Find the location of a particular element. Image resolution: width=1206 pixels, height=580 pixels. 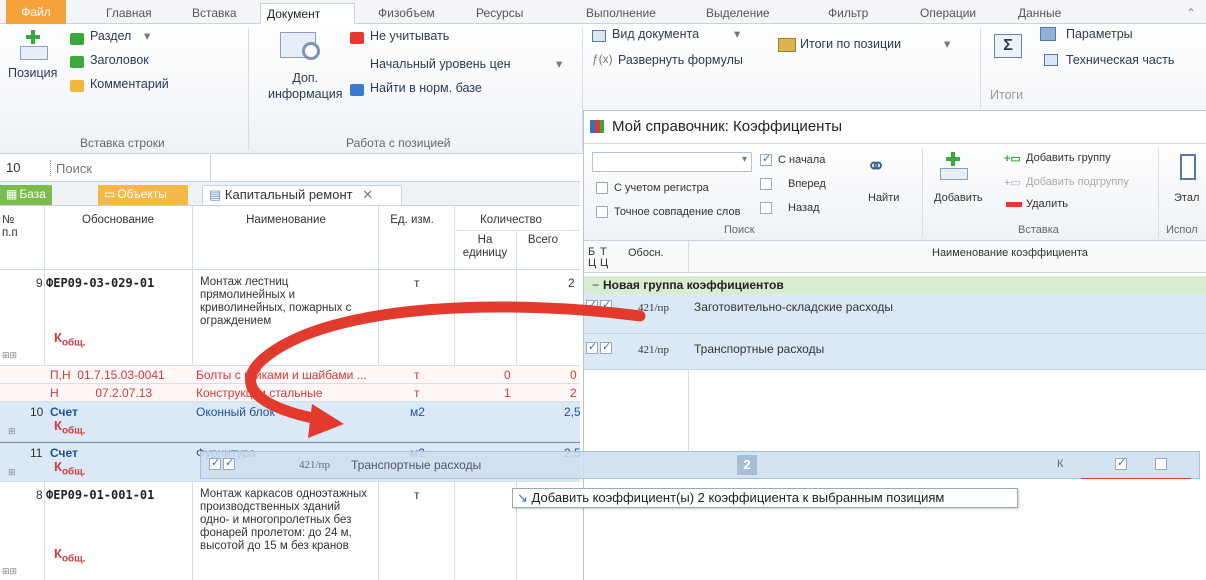

search-combo: ▾ is located at coordinates (672, 162).